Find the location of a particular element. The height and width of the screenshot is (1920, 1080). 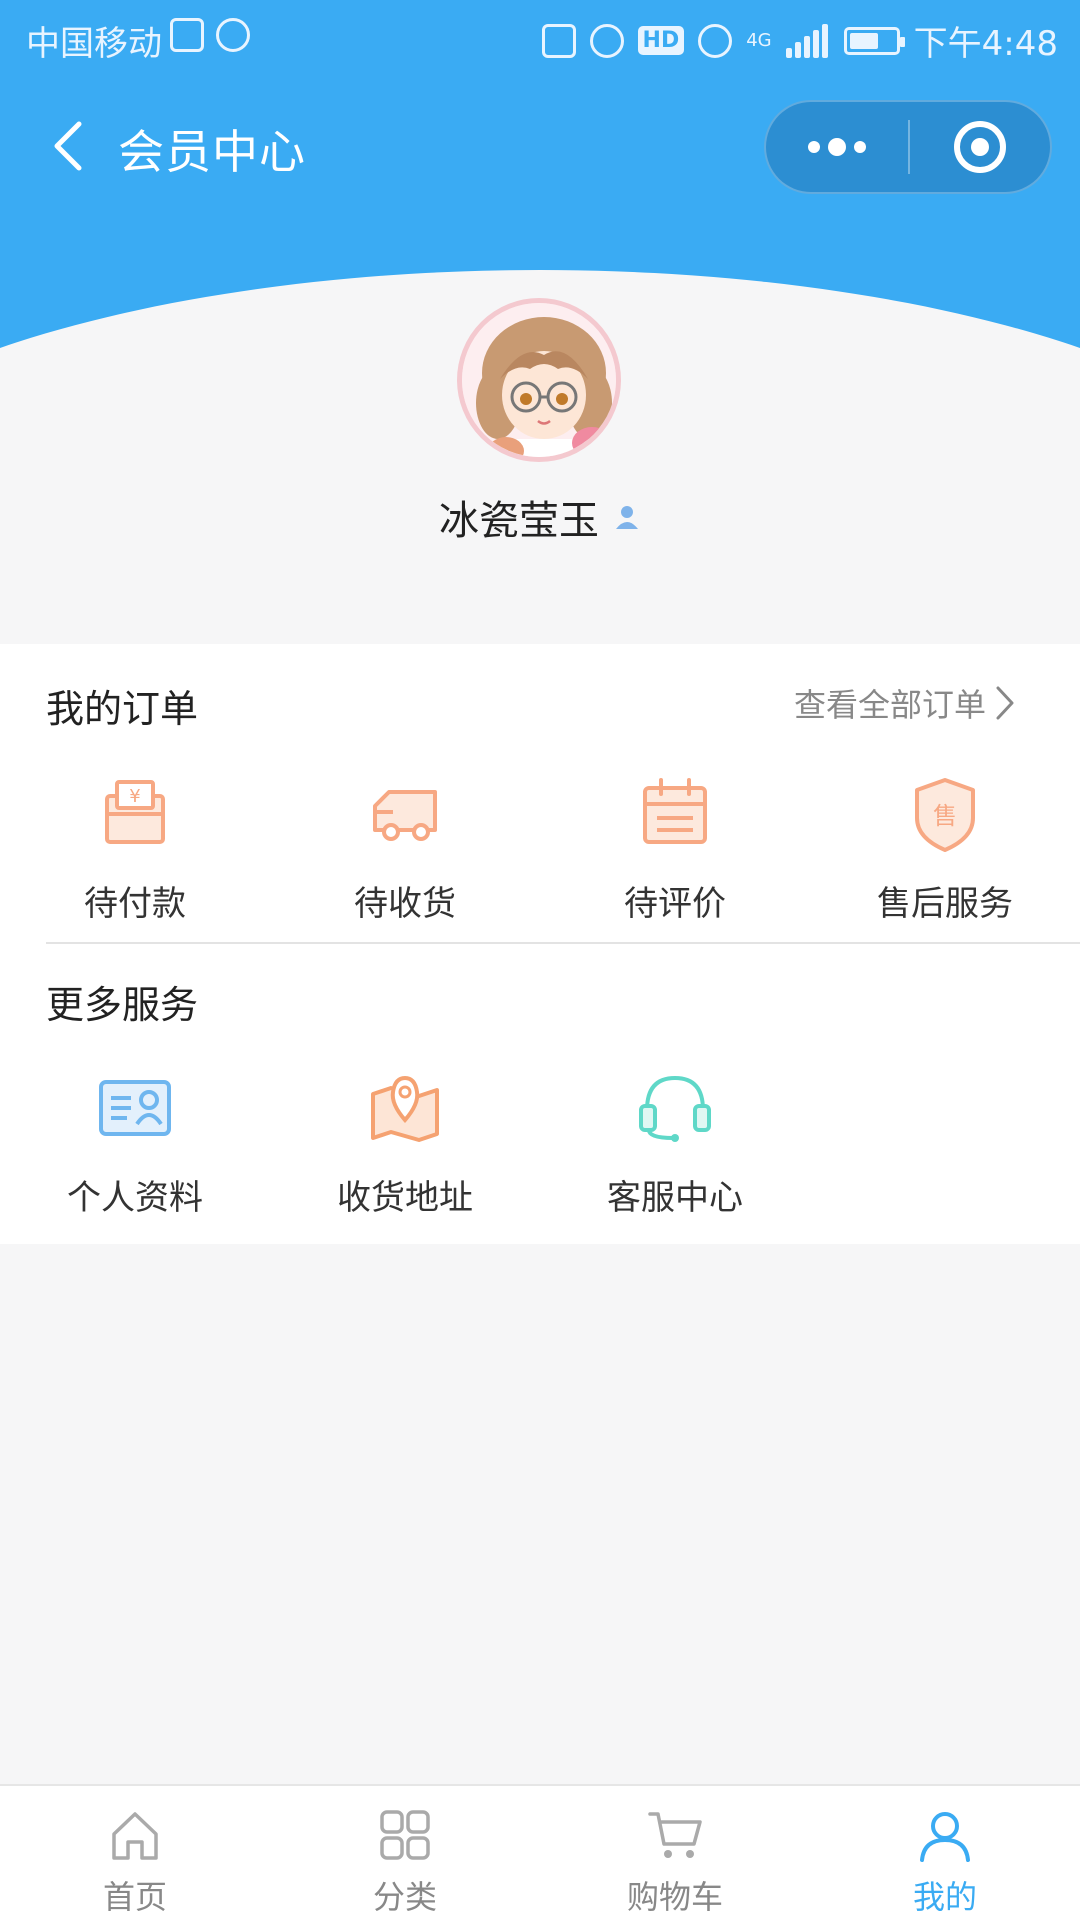

tab-category: 分类 is located at coordinates (405, 1853).